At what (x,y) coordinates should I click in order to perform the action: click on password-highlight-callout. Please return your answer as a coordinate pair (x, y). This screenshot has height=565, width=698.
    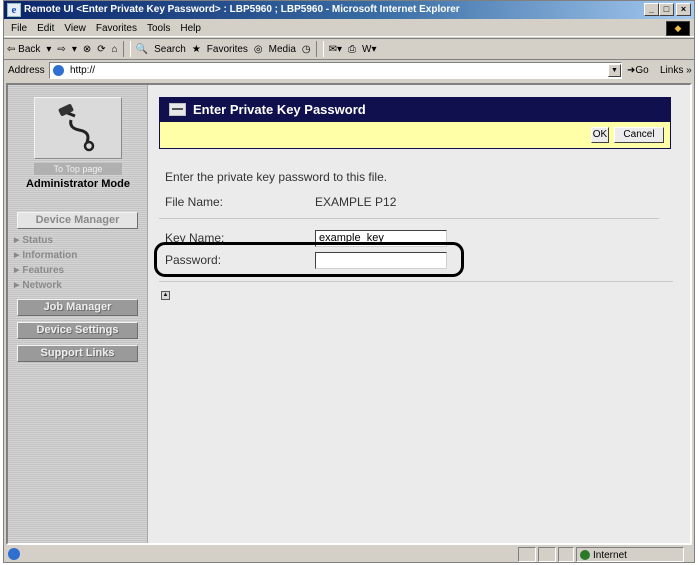
    Looking at the image, I should click on (309, 259).